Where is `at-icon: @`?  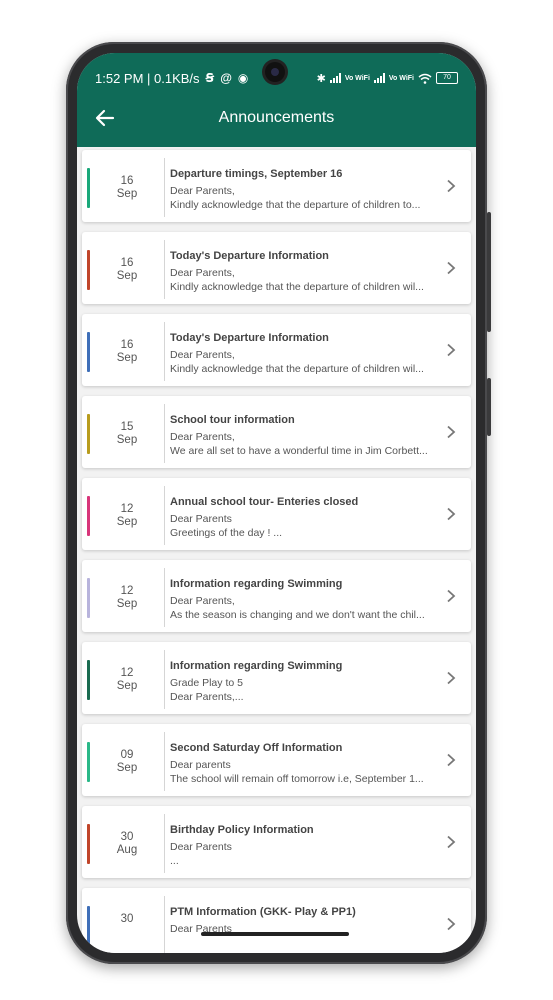
at-icon: @ is located at coordinates (226, 78).